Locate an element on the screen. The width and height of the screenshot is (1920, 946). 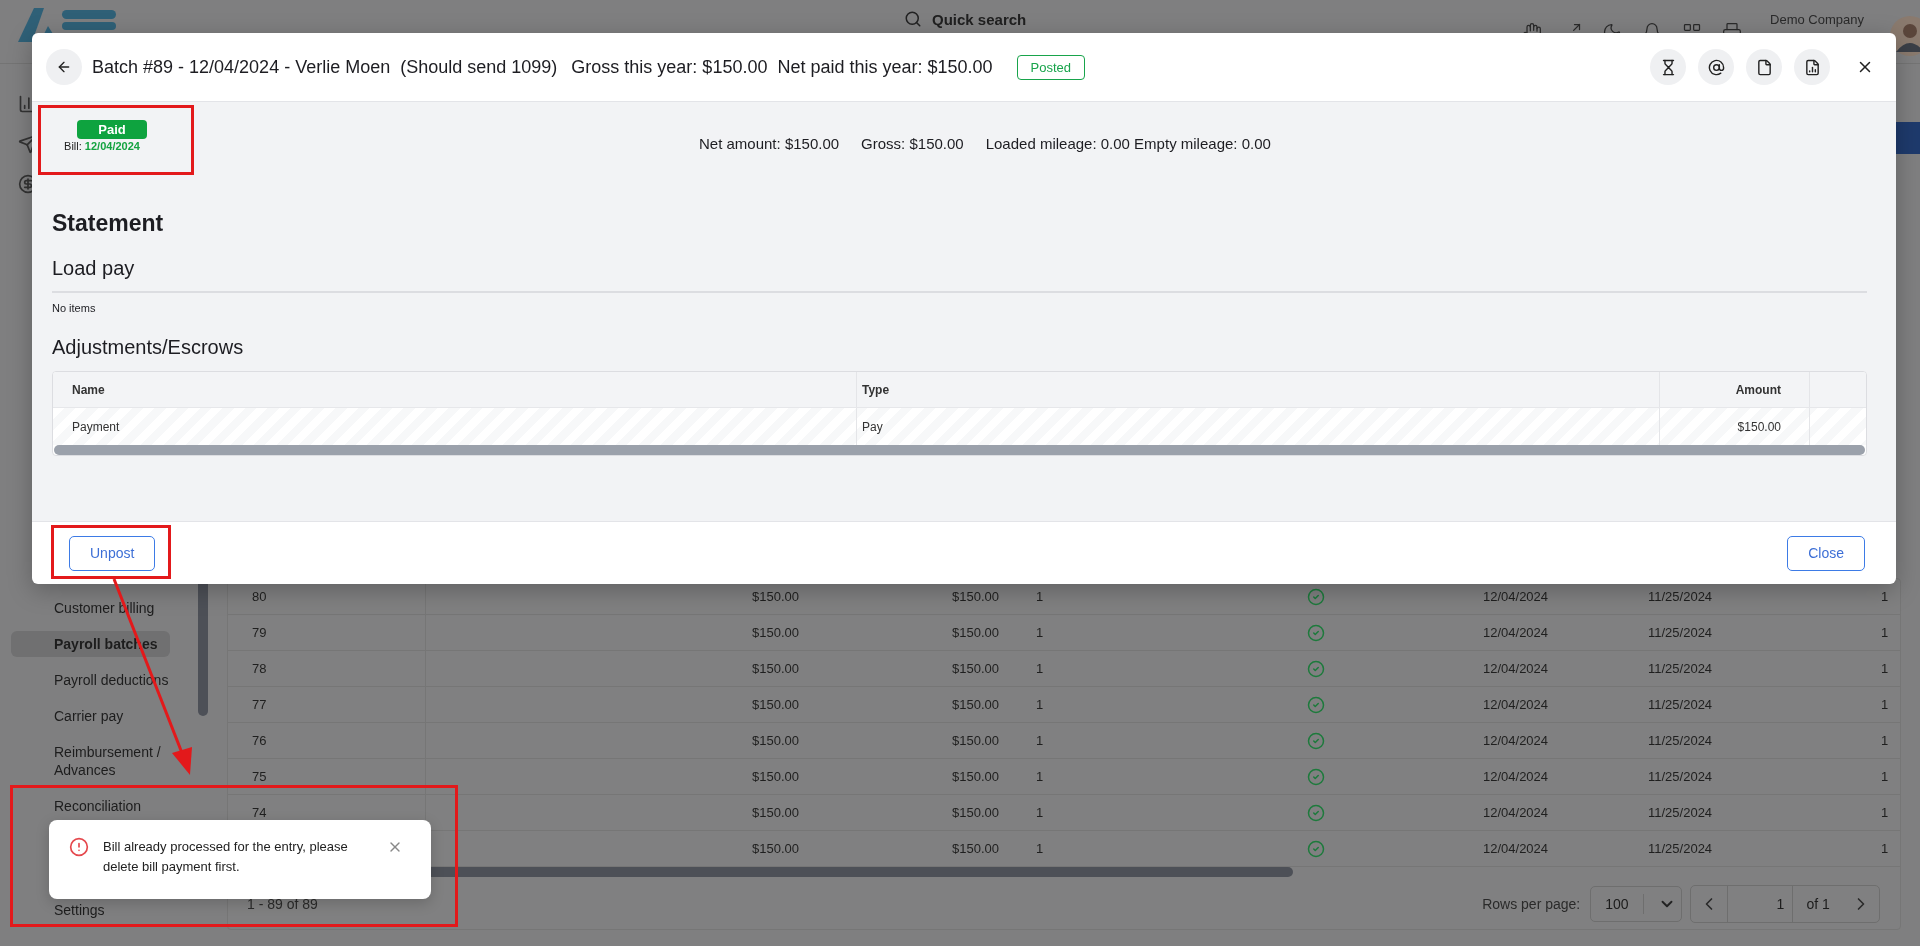
paid-badge: Paid is located at coordinates (112, 129).